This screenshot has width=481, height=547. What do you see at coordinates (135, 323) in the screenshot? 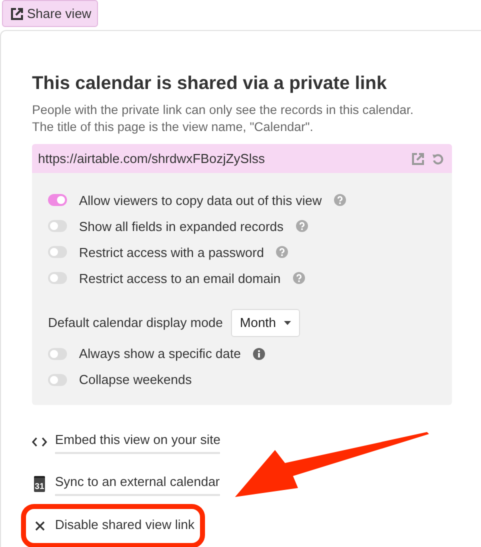
I see `option-label: Default calendar display mode` at bounding box center [135, 323].